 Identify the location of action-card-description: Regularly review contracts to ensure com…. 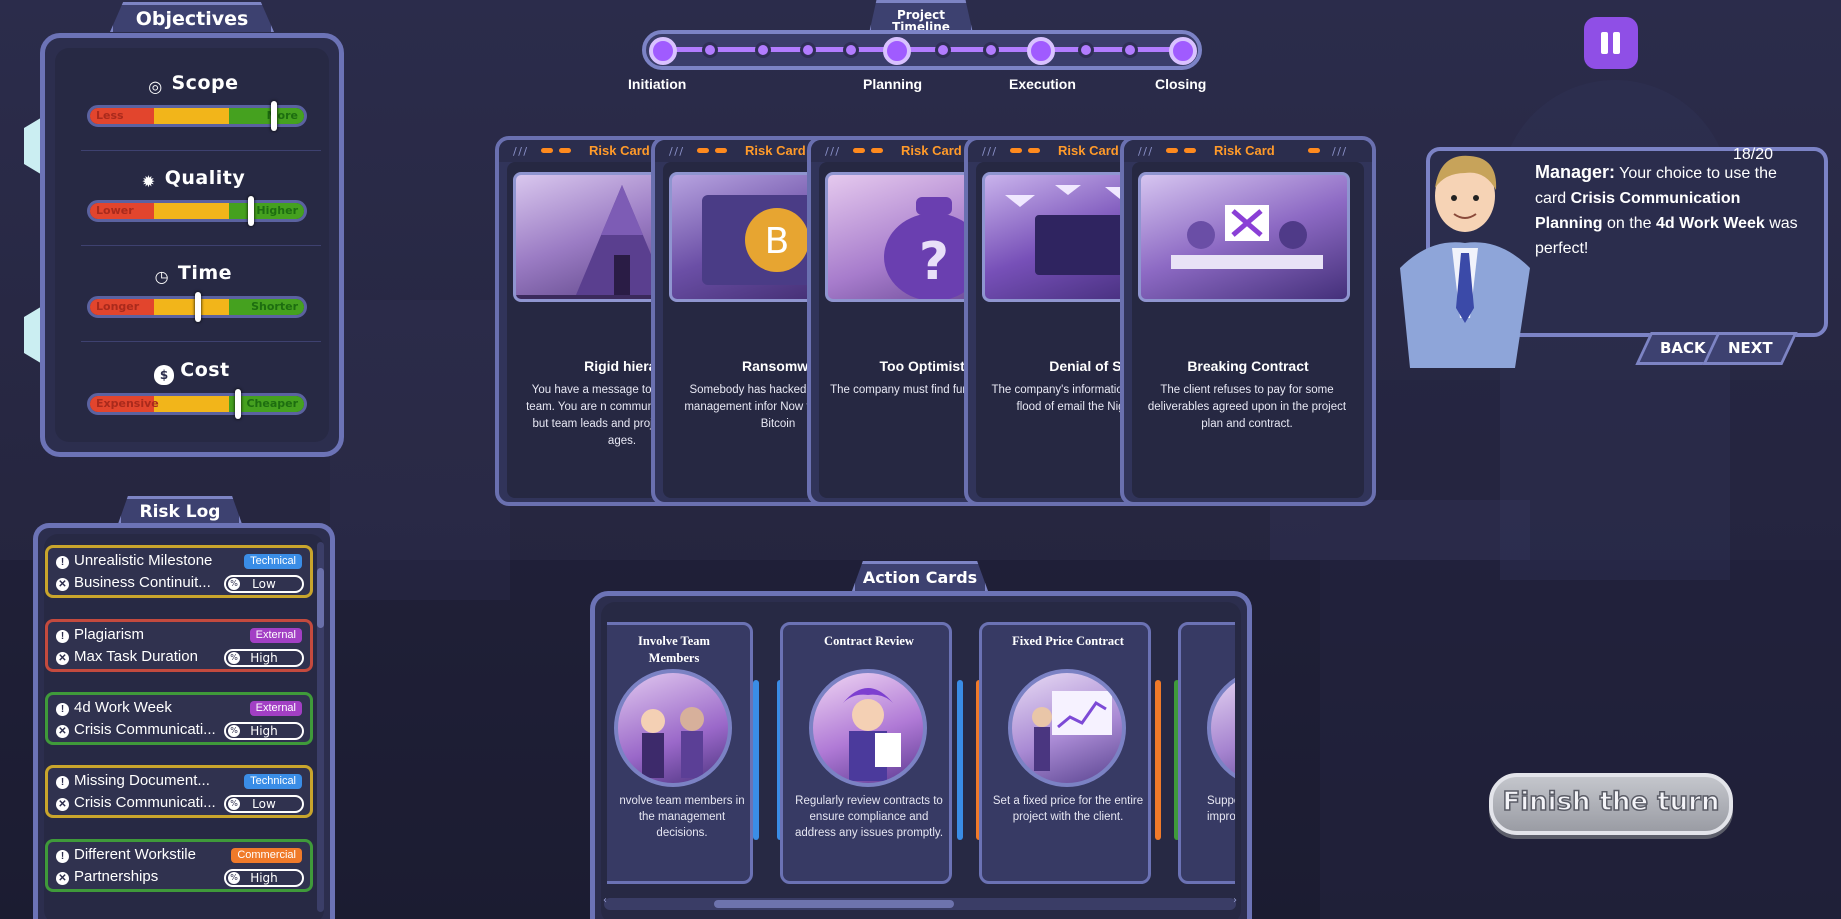
(869, 817).